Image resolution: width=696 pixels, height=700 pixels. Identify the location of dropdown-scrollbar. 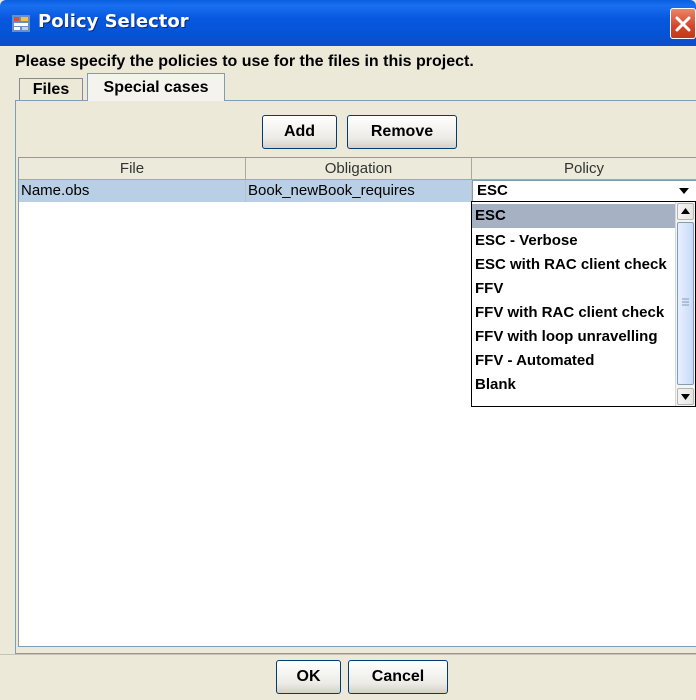
(685, 304).